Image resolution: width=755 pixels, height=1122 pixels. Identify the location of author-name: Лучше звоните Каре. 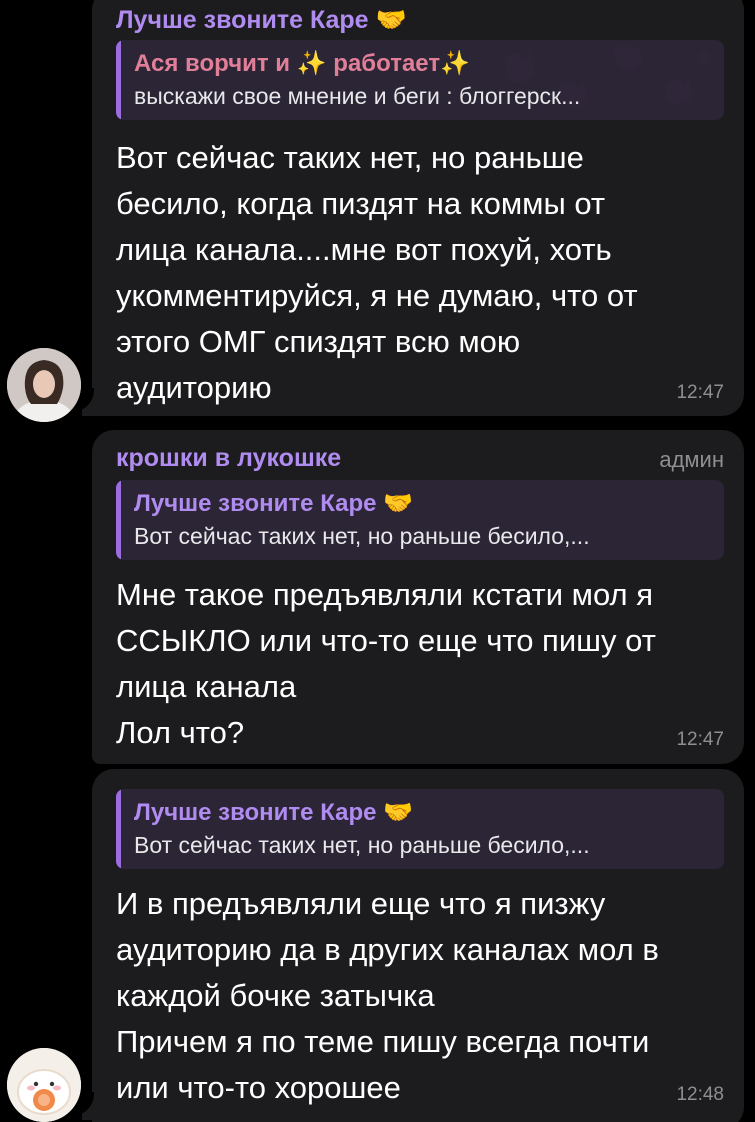
(242, 20).